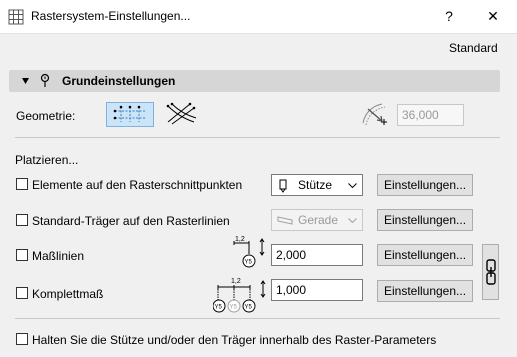  I want to click on elements-checkbox, so click(22, 184).